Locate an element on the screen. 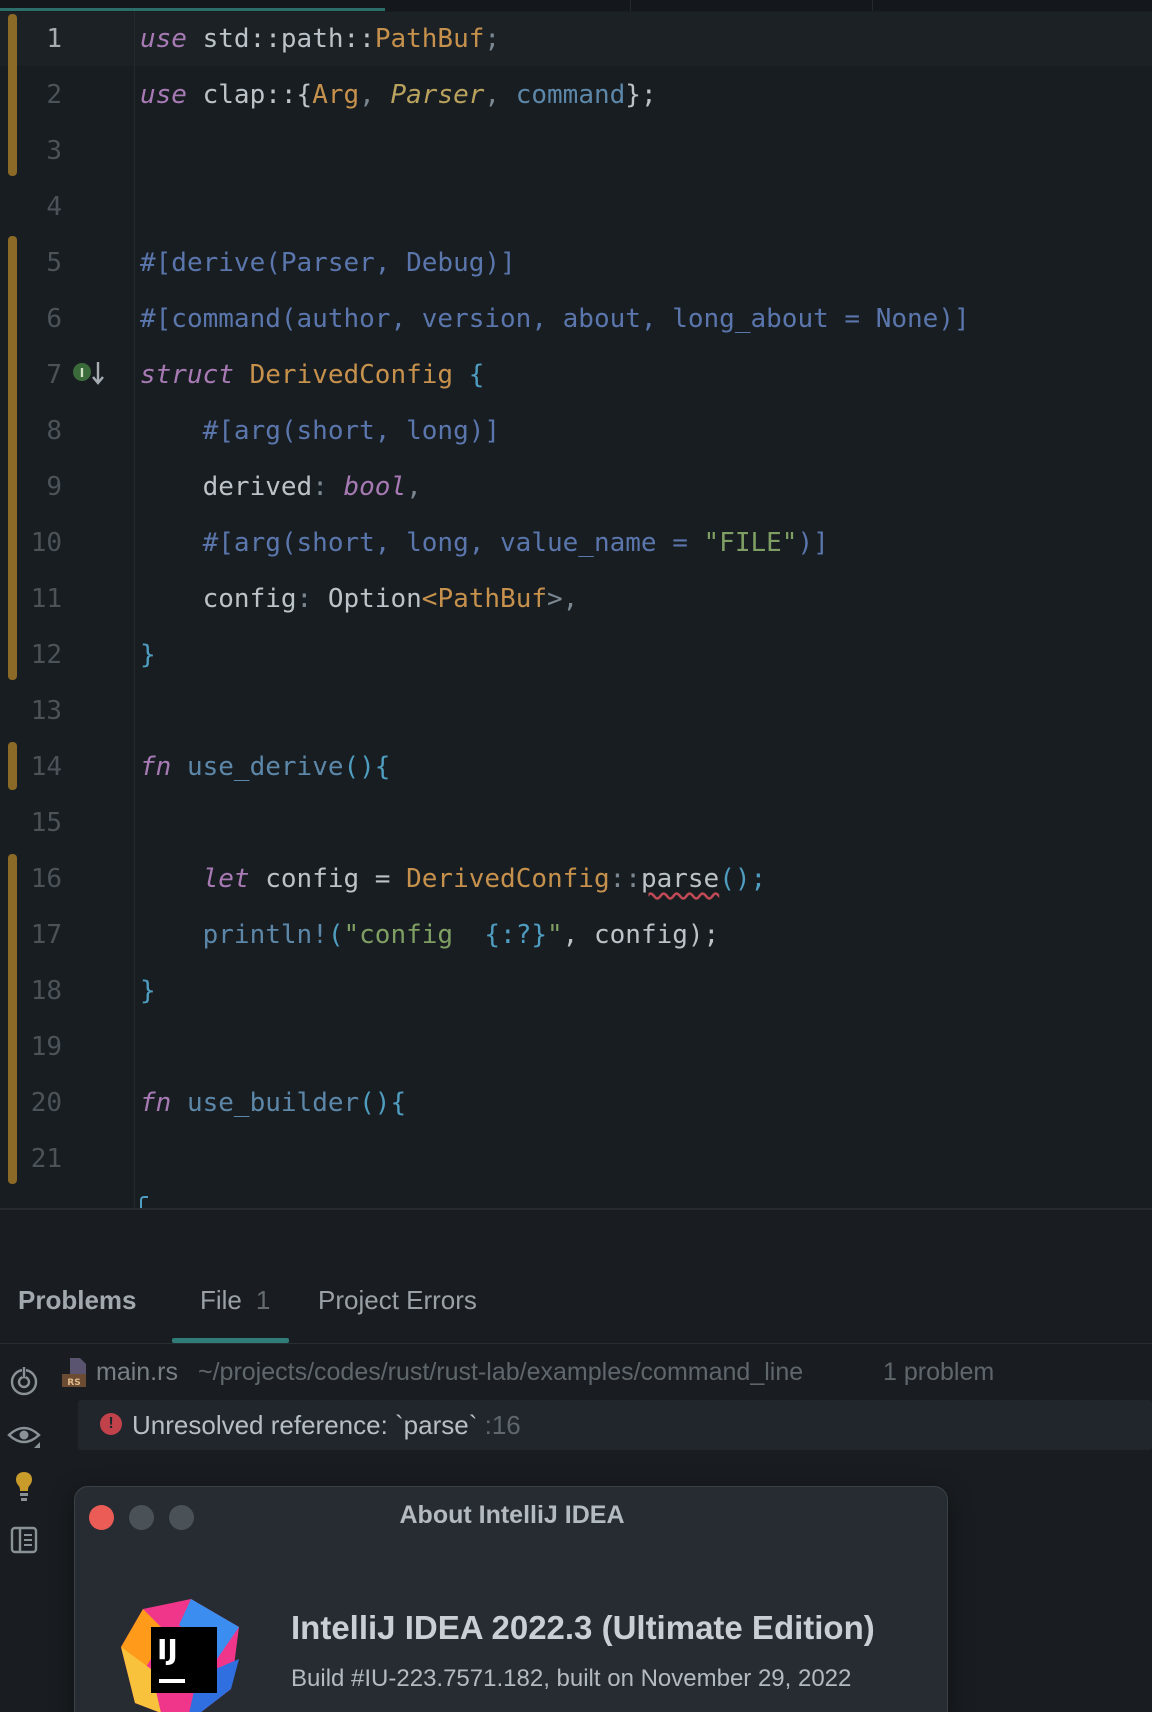  macro-call: println! is located at coordinates (234, 935).